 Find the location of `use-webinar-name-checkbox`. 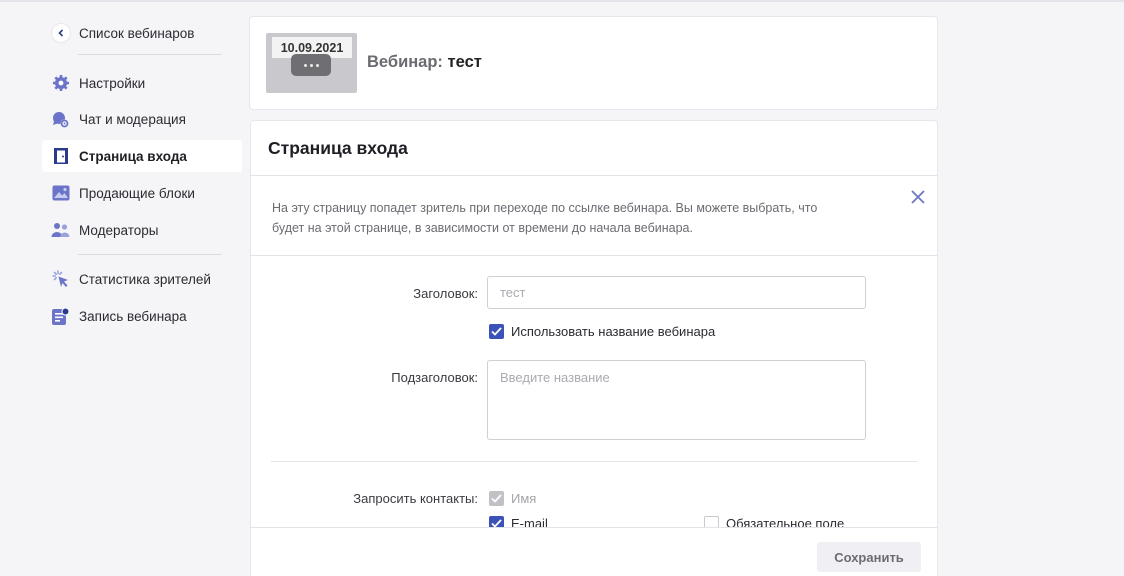

use-webinar-name-checkbox is located at coordinates (496, 331).